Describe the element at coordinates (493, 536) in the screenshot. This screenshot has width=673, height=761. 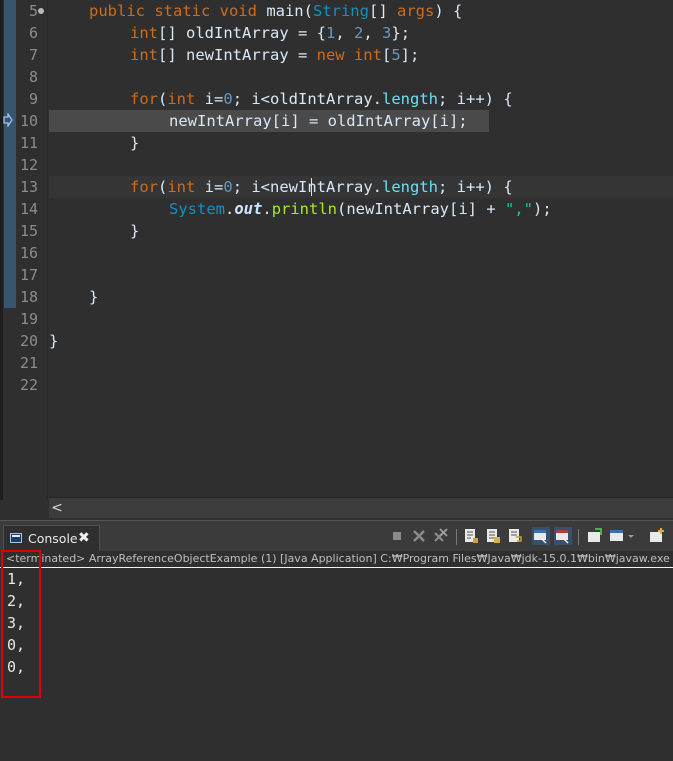
I see `scroll-lock-icon` at that location.